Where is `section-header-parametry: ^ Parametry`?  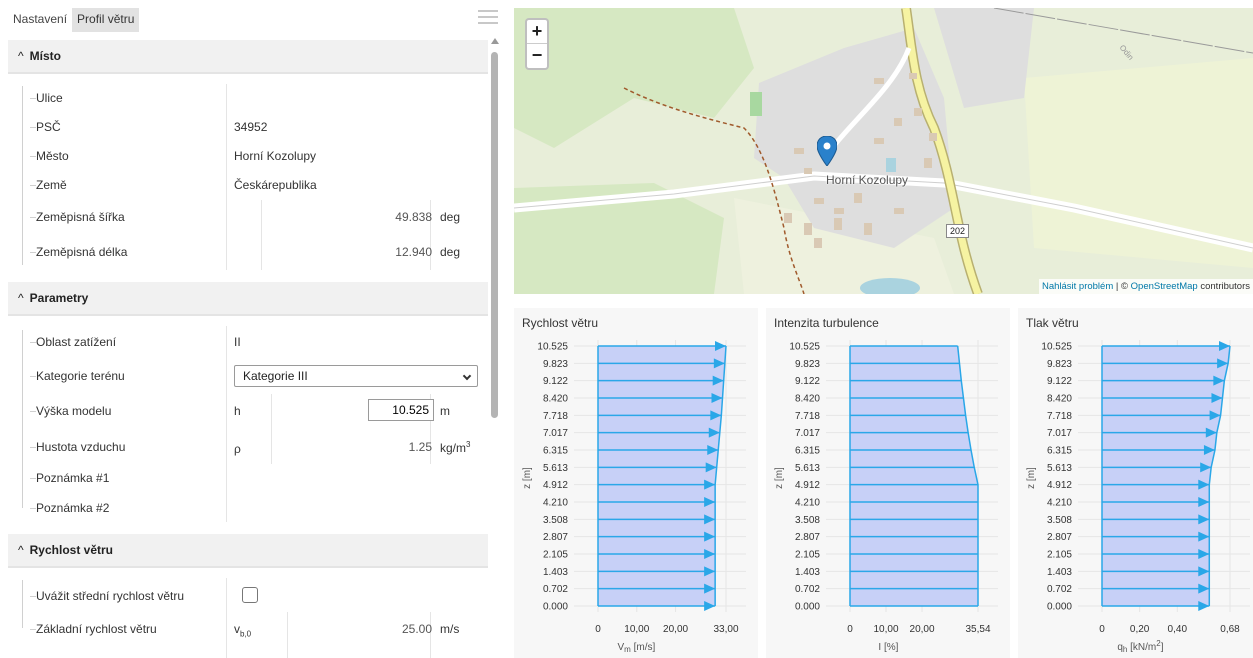 section-header-parametry: ^ Parametry is located at coordinates (248, 299).